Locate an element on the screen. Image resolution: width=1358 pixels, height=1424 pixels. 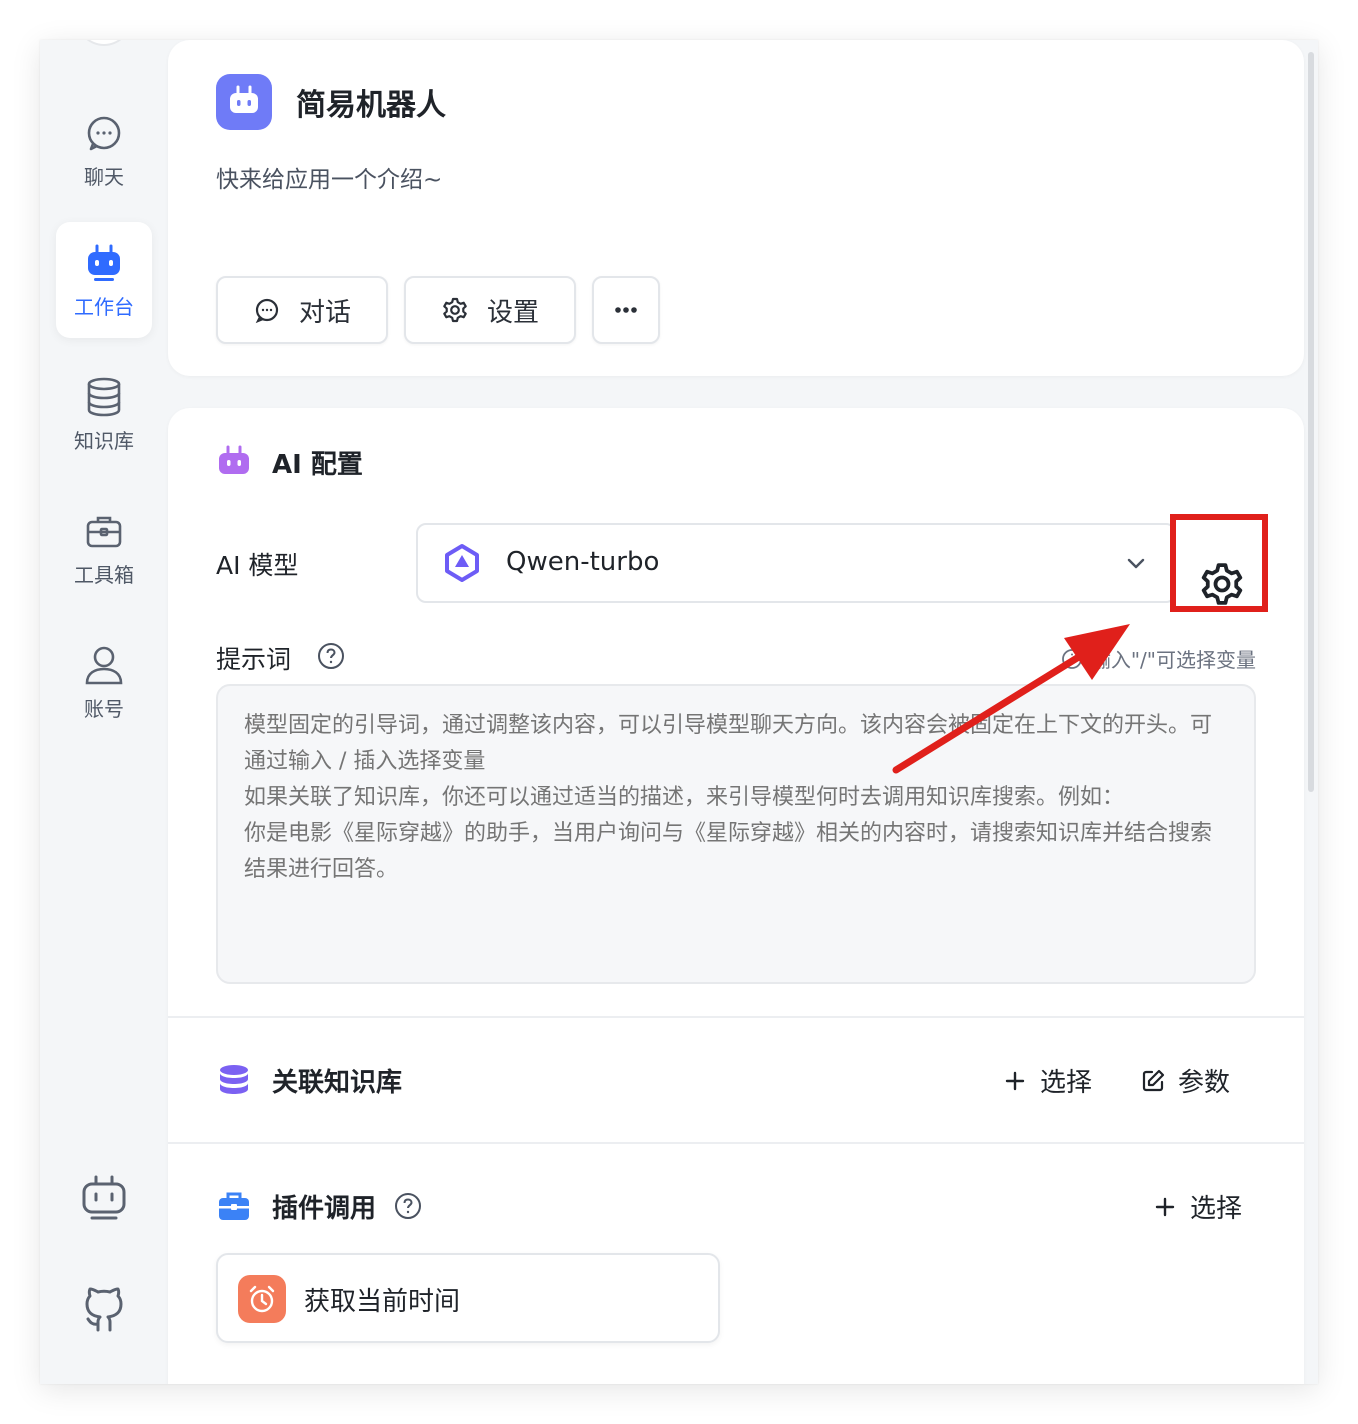
sidebar-item-chat: 聊天 is located at coordinates (104, 150).